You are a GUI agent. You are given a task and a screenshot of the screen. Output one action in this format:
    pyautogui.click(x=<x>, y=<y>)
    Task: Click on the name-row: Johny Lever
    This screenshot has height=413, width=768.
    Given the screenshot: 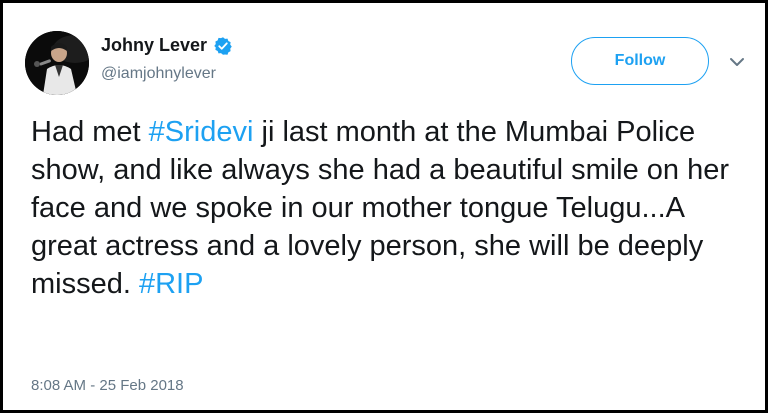 What is the action you would take?
    pyautogui.click(x=167, y=45)
    